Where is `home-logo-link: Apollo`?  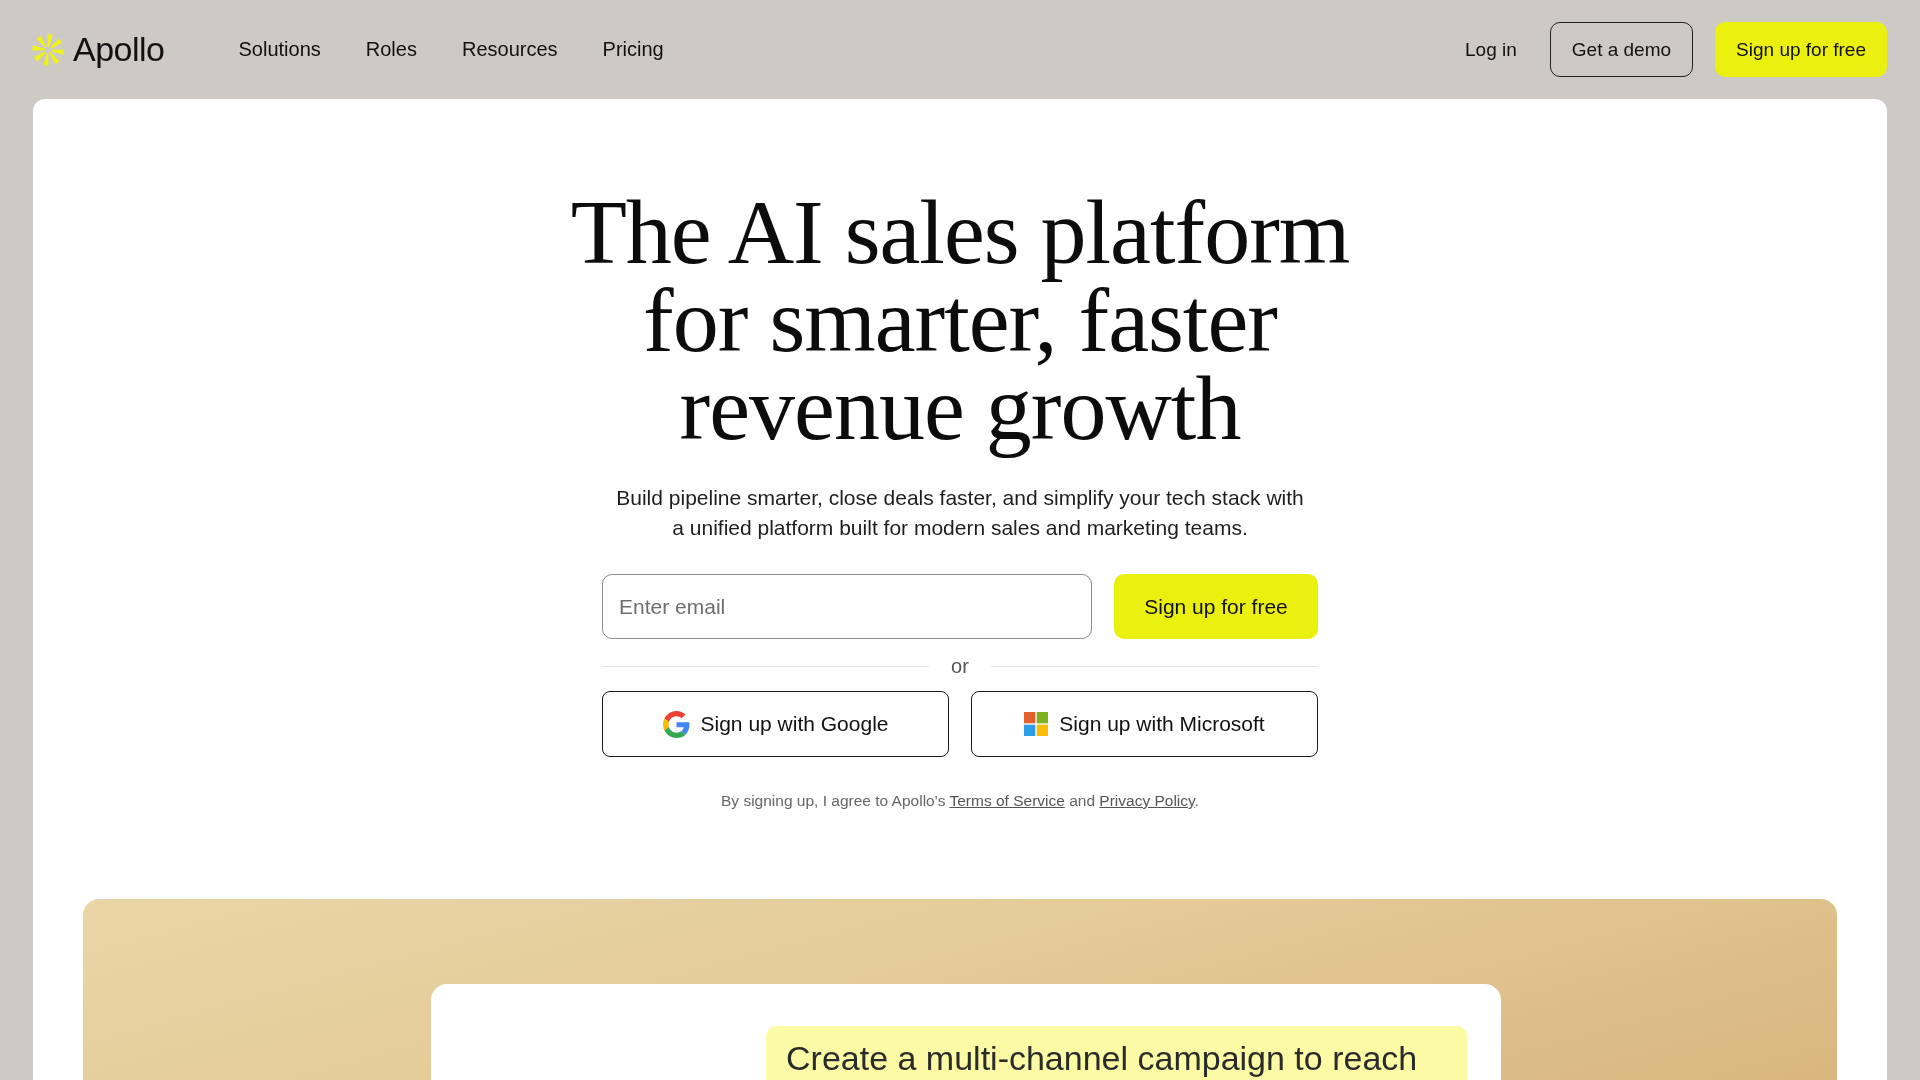 home-logo-link: Apollo is located at coordinates (98, 49).